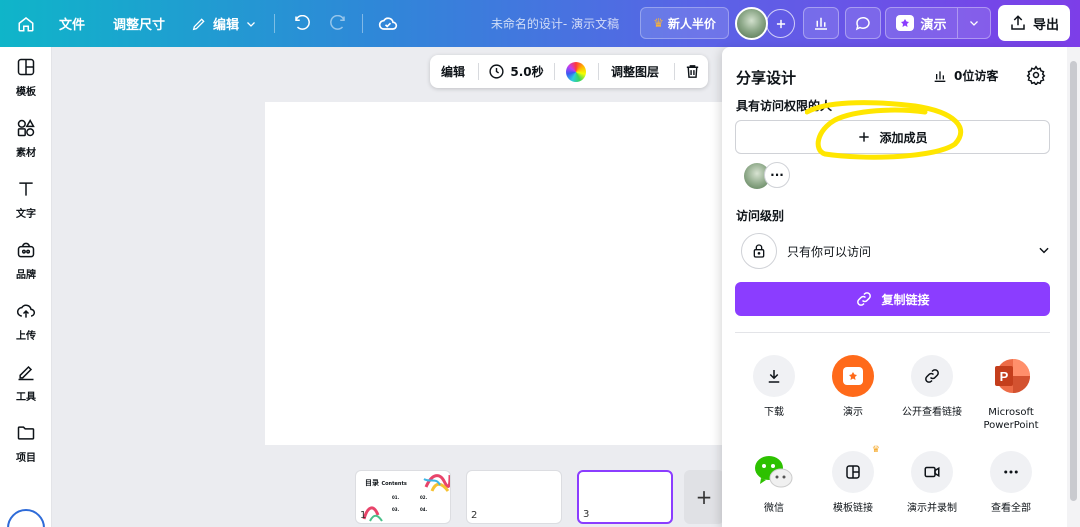 Image resolution: width=1080 pixels, height=527 pixels. I want to click on share-option-public-link: 公开查看链接, so click(932, 387).